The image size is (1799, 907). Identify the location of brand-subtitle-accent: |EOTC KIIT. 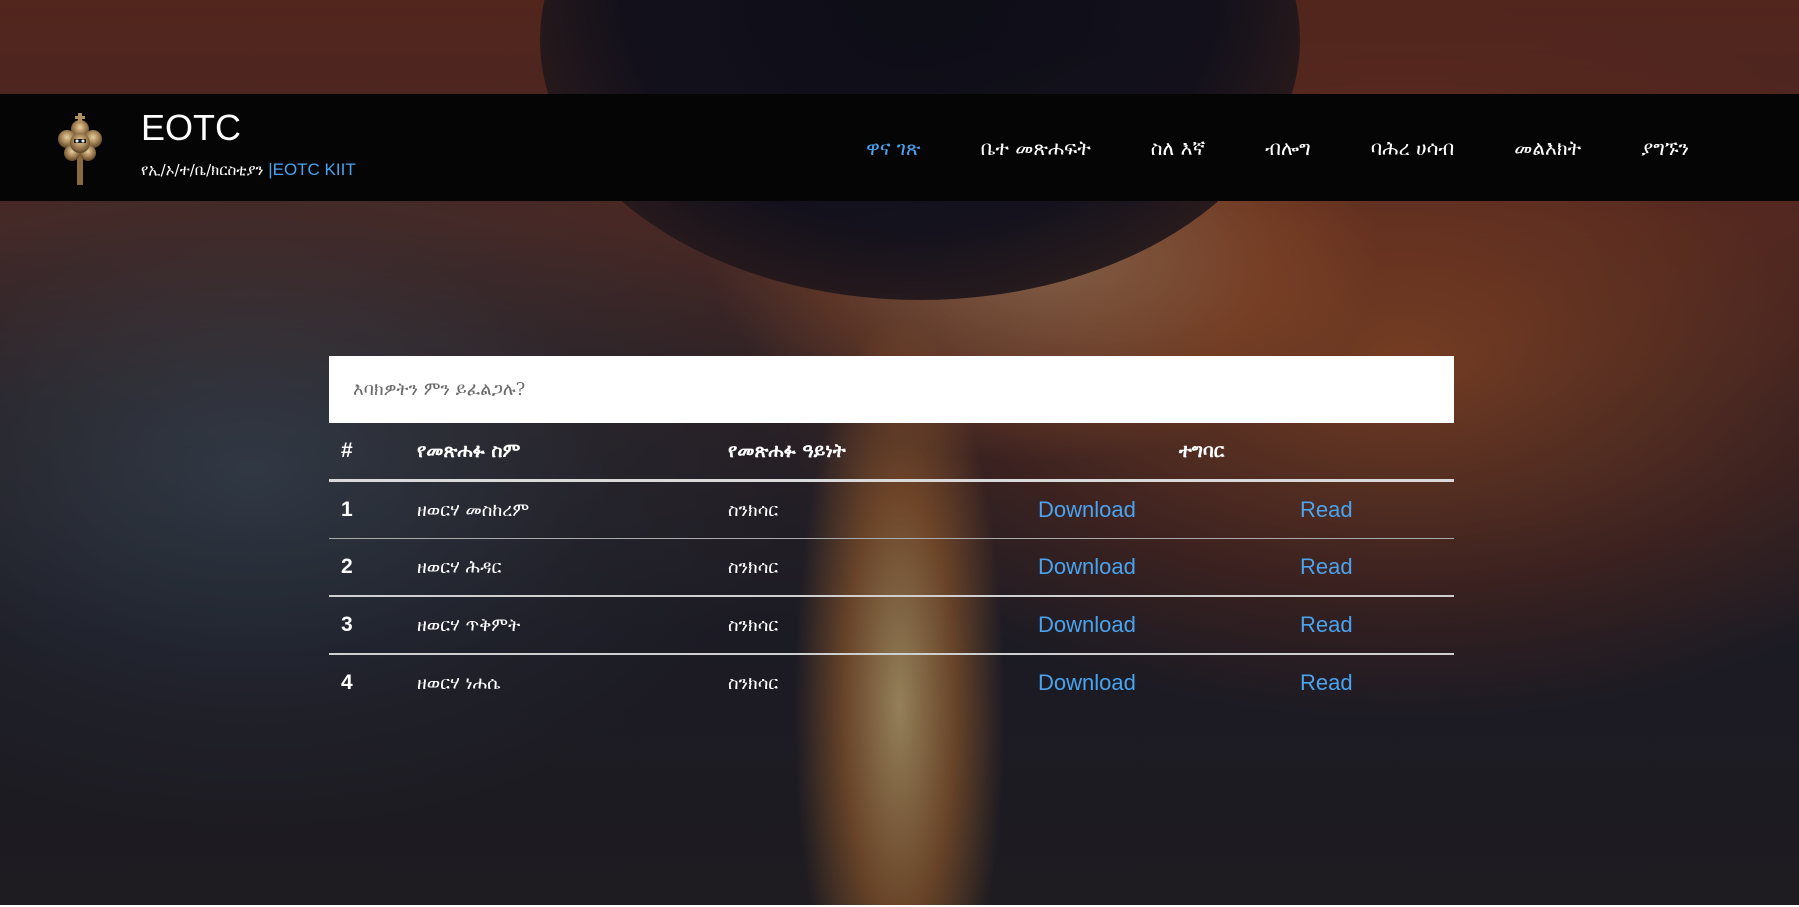
(312, 169).